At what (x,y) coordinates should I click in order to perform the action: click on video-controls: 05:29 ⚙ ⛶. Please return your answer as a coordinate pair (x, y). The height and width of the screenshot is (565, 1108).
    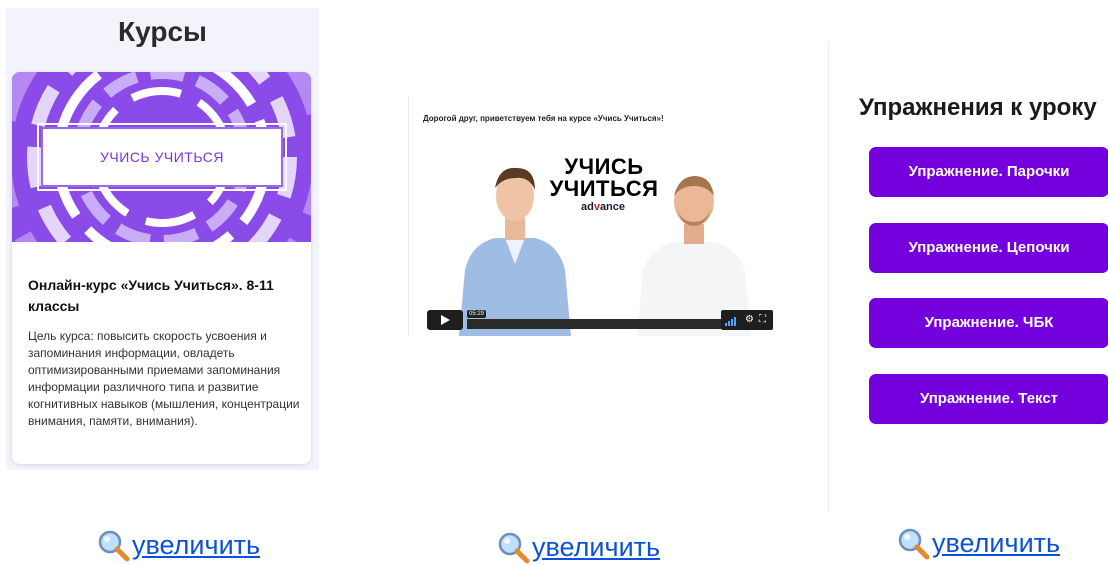
    Looking at the image, I should click on (600, 320).